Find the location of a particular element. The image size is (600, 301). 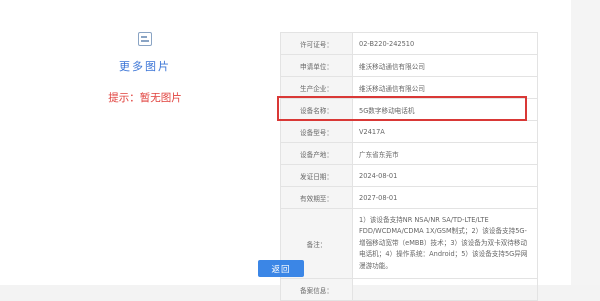

row-label: 申请单位： is located at coordinates (316, 65).